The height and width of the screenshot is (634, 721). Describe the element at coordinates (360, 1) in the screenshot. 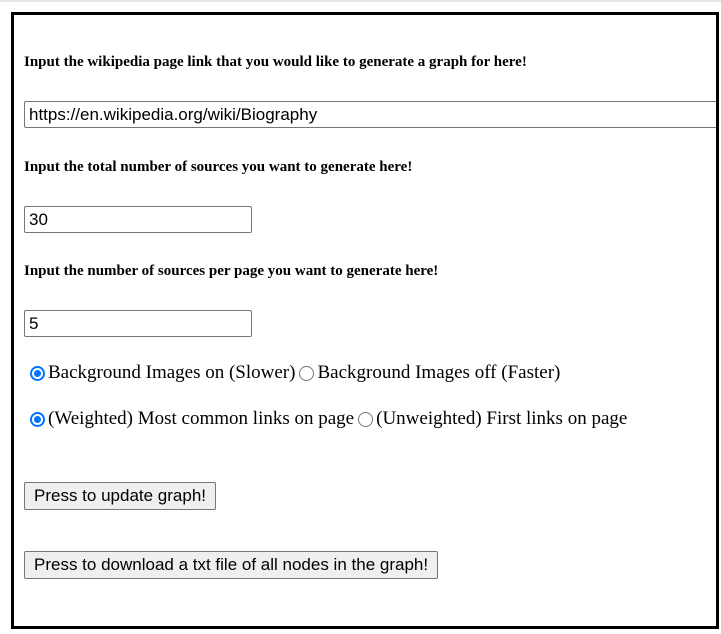

I see `browser-top-divider` at that location.